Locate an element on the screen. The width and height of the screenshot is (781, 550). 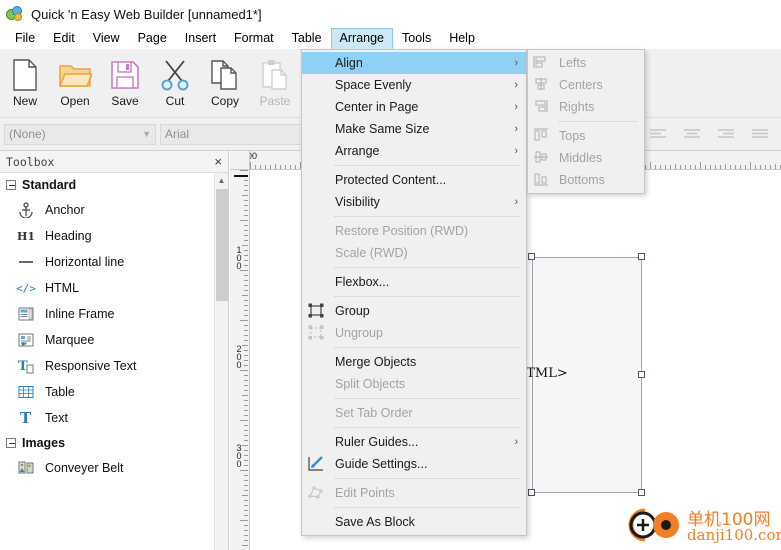
menu-file: File is located at coordinates (25, 38).